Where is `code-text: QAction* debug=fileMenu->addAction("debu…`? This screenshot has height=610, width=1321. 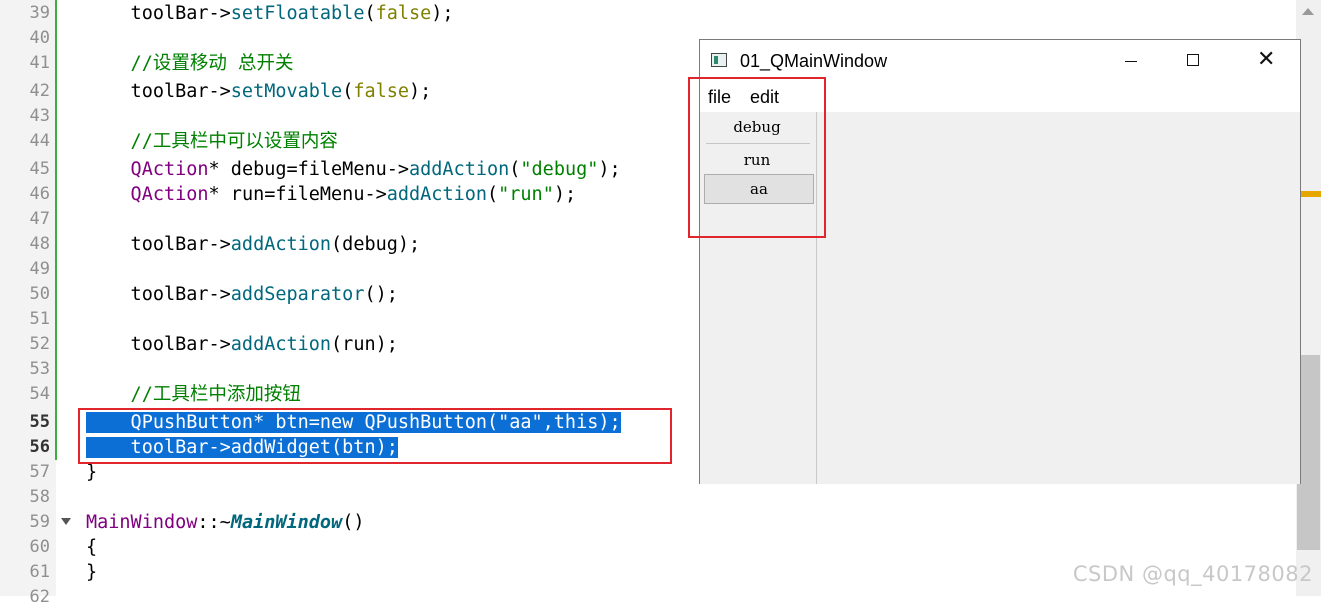
code-text: QAction* debug=fileMenu->addAction("debu… is located at coordinates (353, 169).